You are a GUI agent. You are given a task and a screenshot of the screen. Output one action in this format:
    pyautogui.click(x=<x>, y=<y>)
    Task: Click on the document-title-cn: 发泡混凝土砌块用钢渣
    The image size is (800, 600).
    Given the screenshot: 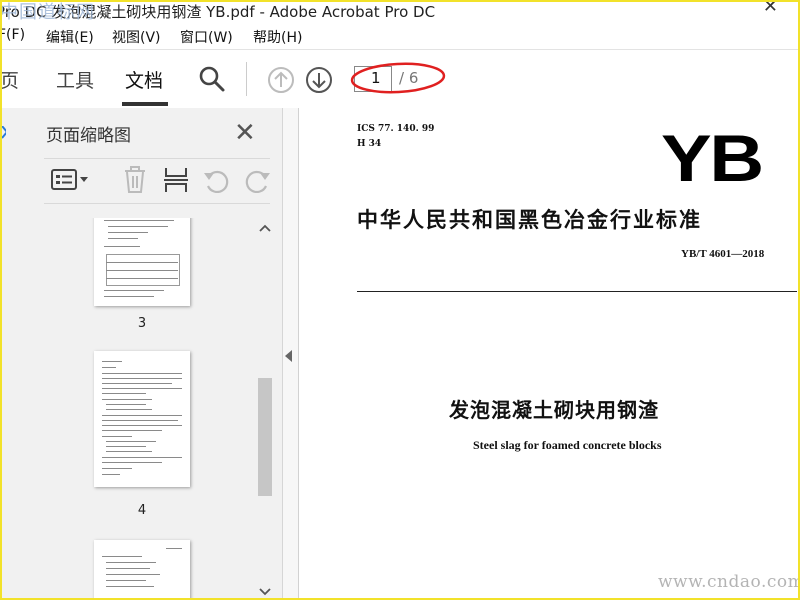 What is the action you would take?
    pyautogui.click(x=554, y=410)
    